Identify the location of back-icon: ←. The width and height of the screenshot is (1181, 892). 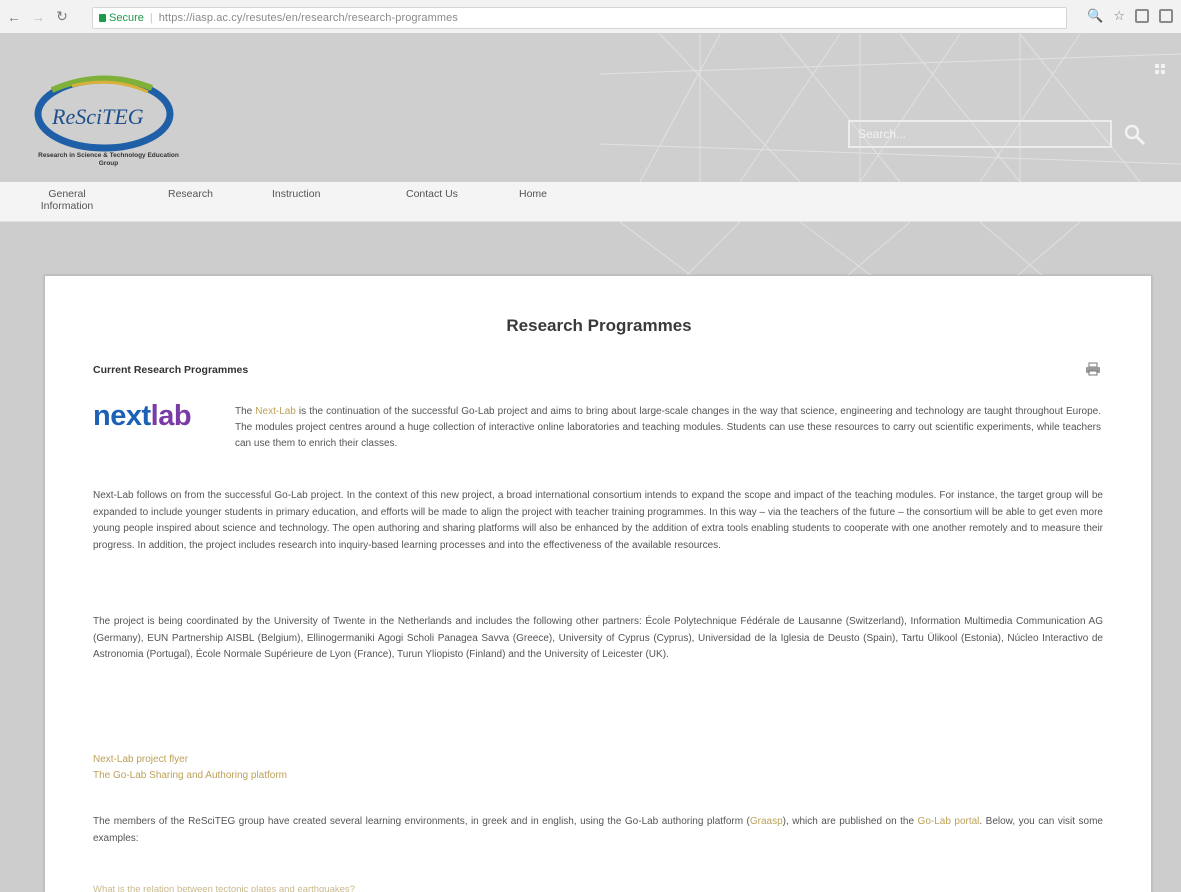
(14, 17).